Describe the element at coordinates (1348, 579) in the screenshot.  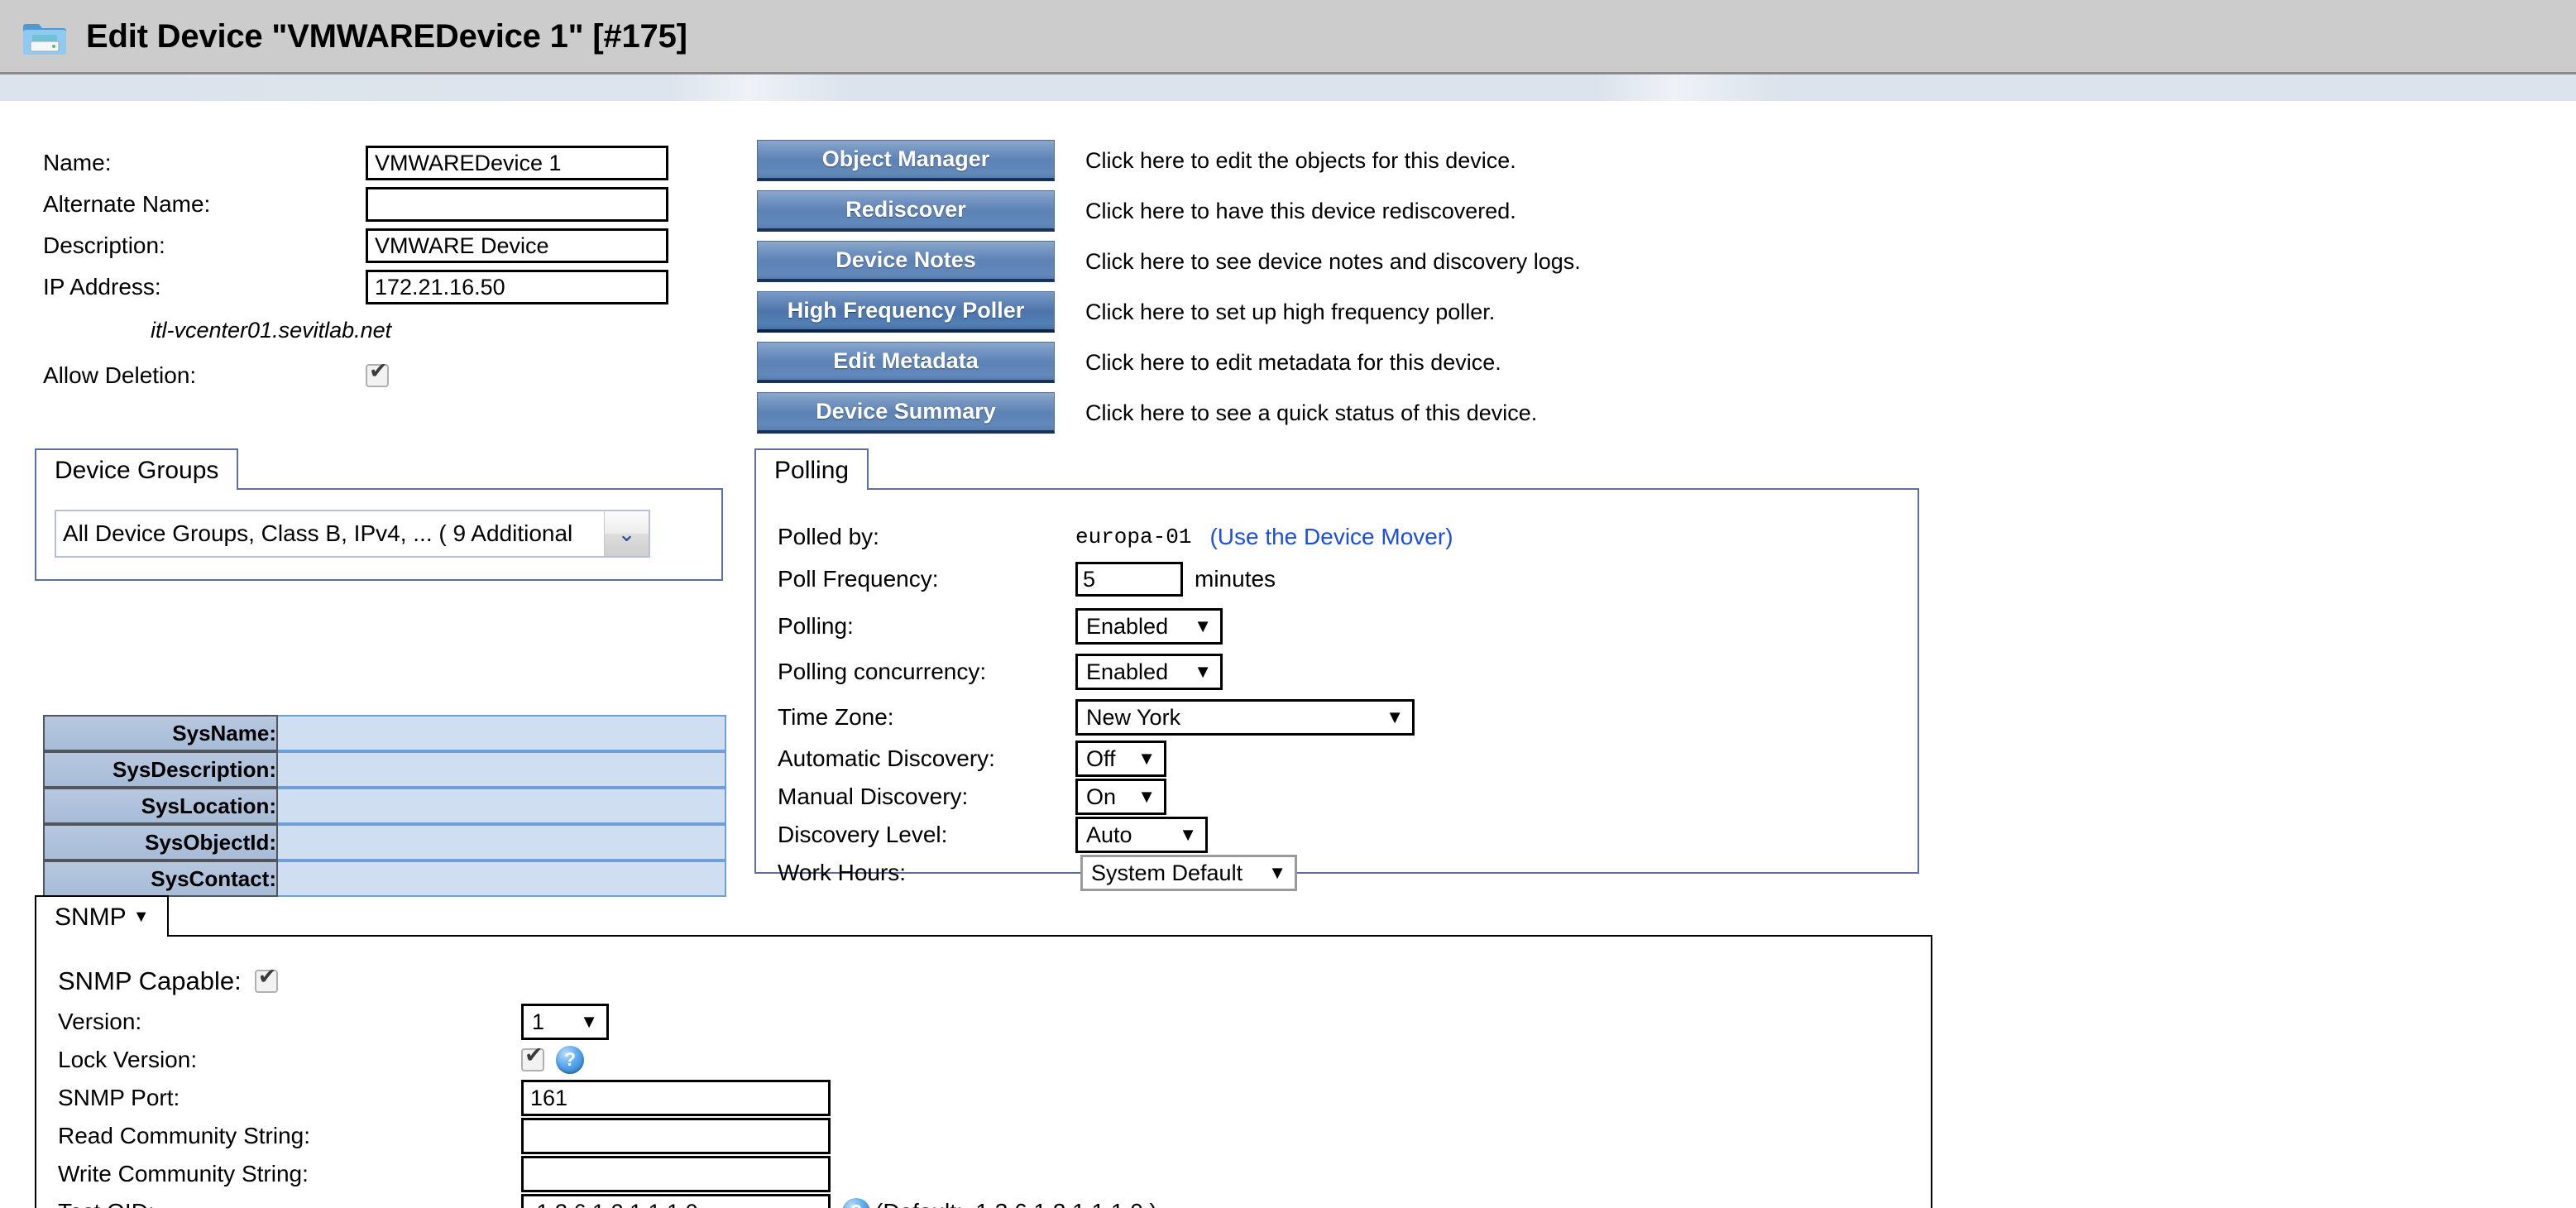
I see `poll-frequency-row: Poll Frequency: minutes` at that location.